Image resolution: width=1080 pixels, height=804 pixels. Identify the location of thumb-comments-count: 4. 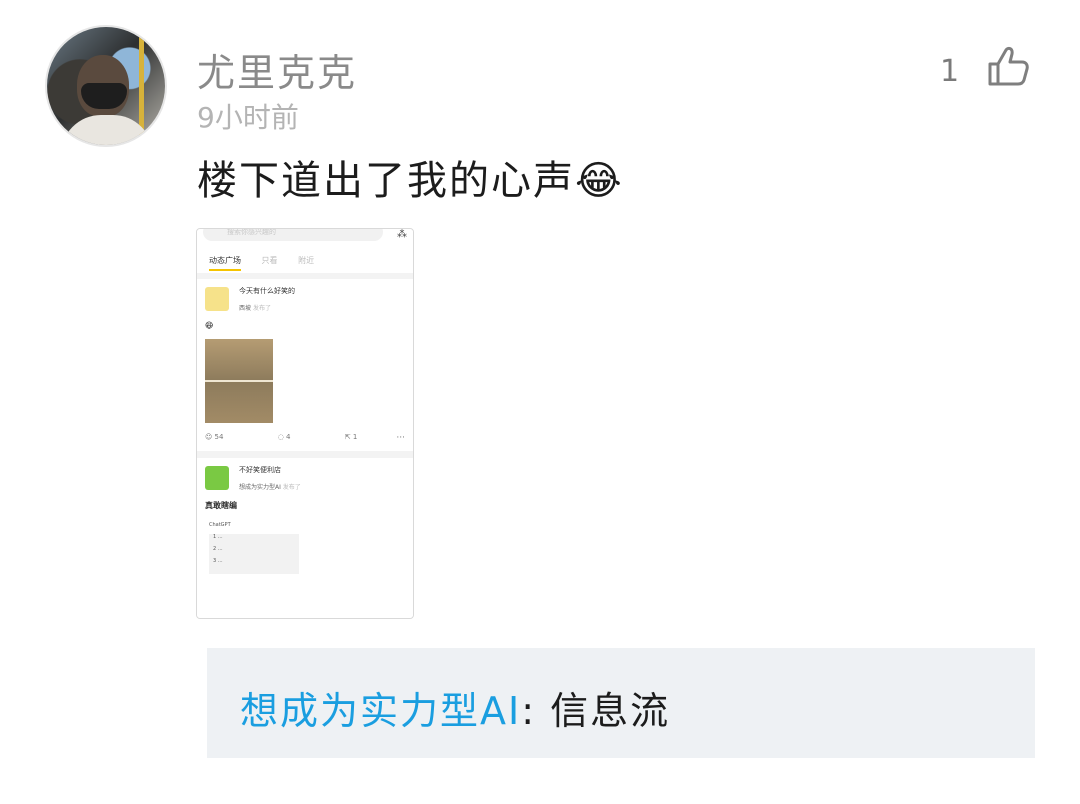
(288, 437).